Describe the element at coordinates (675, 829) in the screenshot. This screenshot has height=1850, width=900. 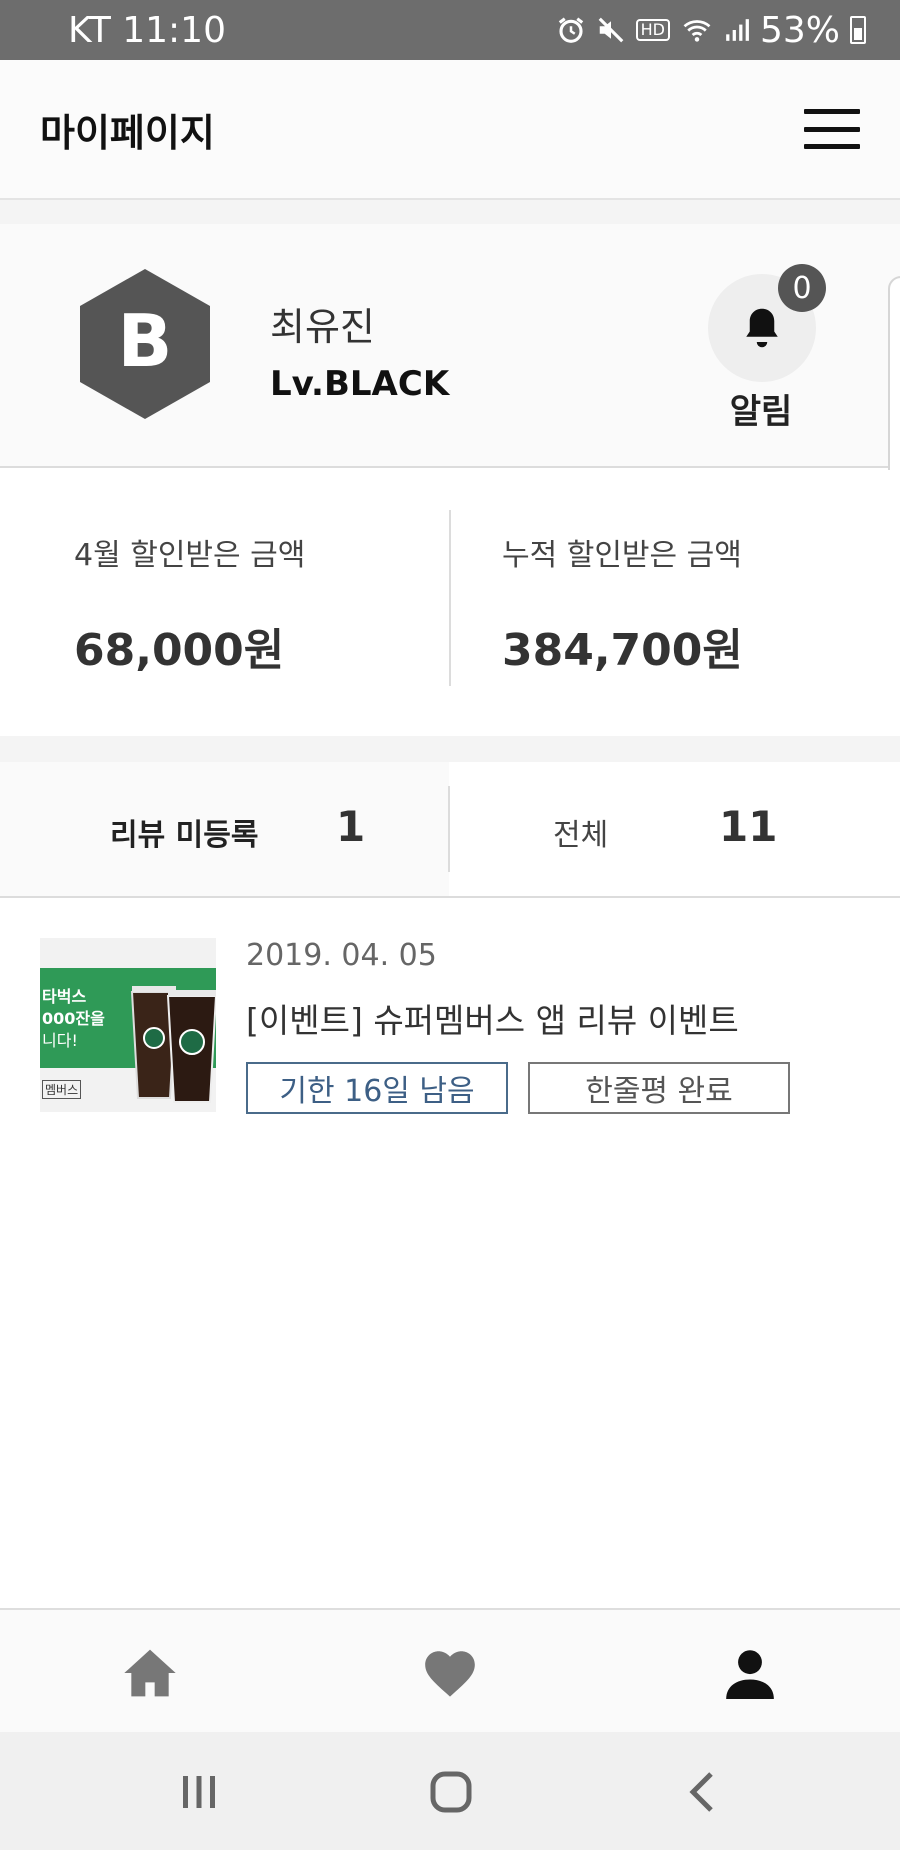
I see `tab-review-all: 전체 11` at that location.